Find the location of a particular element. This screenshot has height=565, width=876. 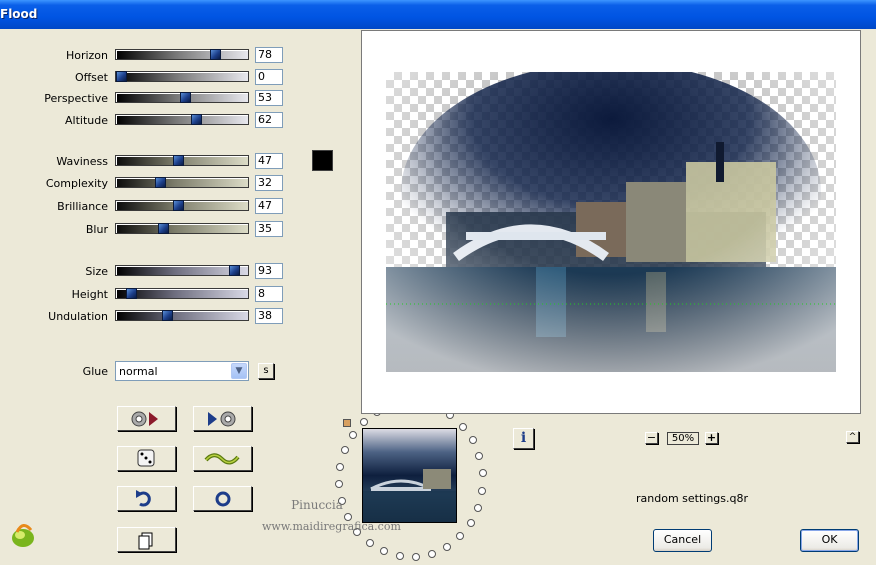

slider-undulation is located at coordinates (182, 315).